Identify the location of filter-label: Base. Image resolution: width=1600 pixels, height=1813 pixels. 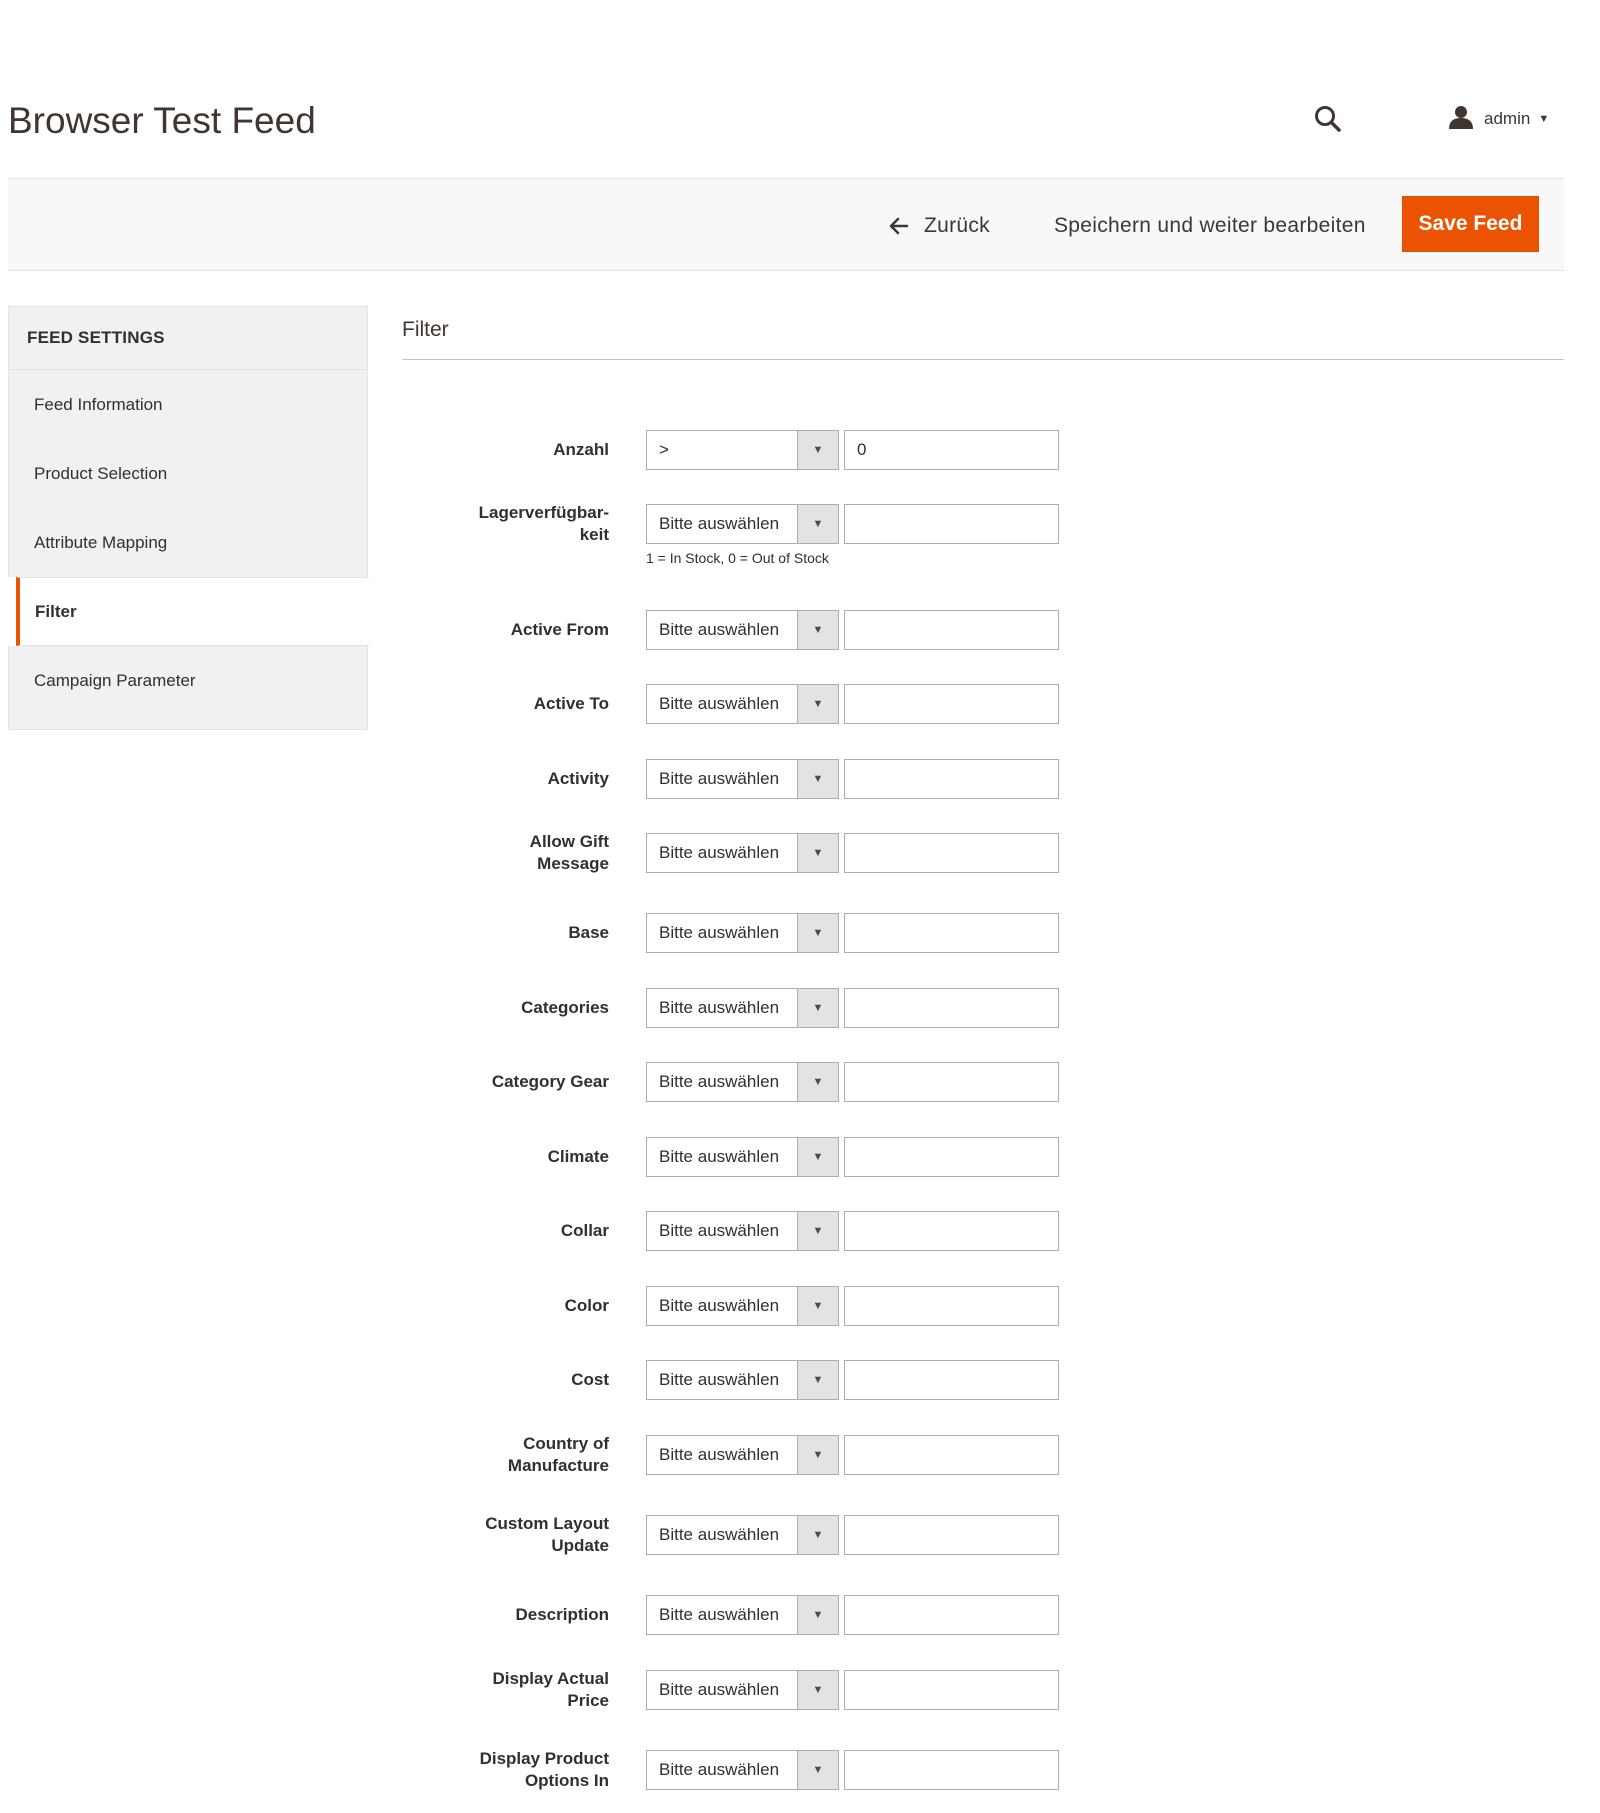
(588, 932).